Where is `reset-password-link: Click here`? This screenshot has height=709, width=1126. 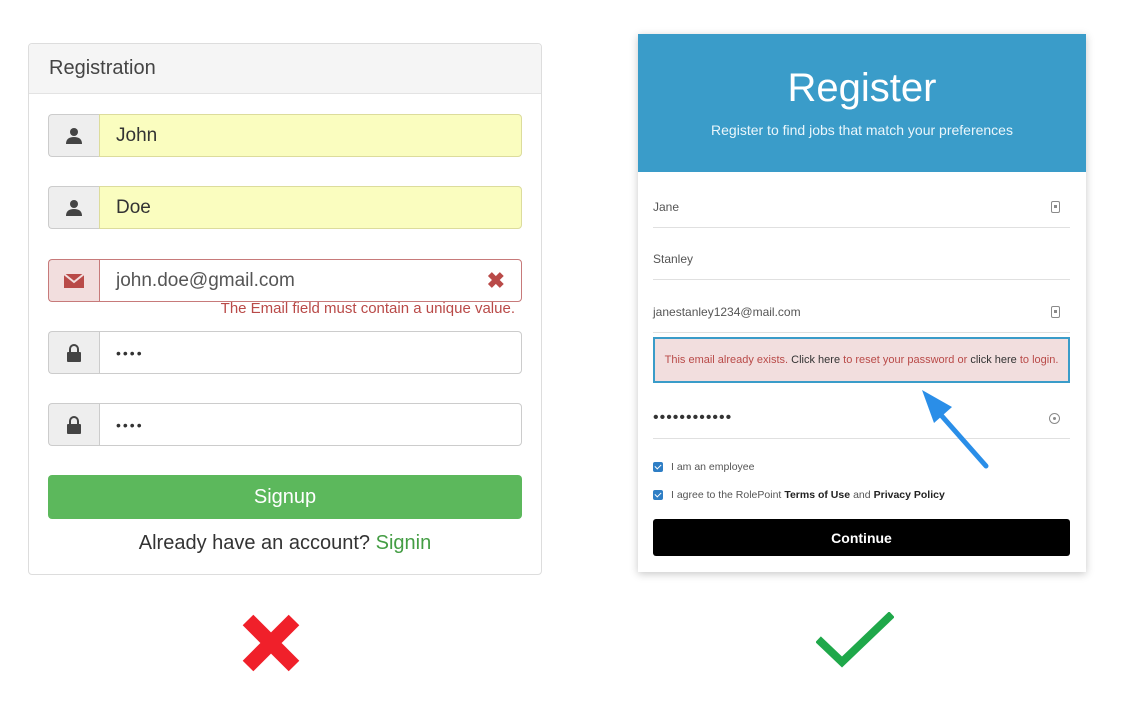 reset-password-link: Click here is located at coordinates (815, 360).